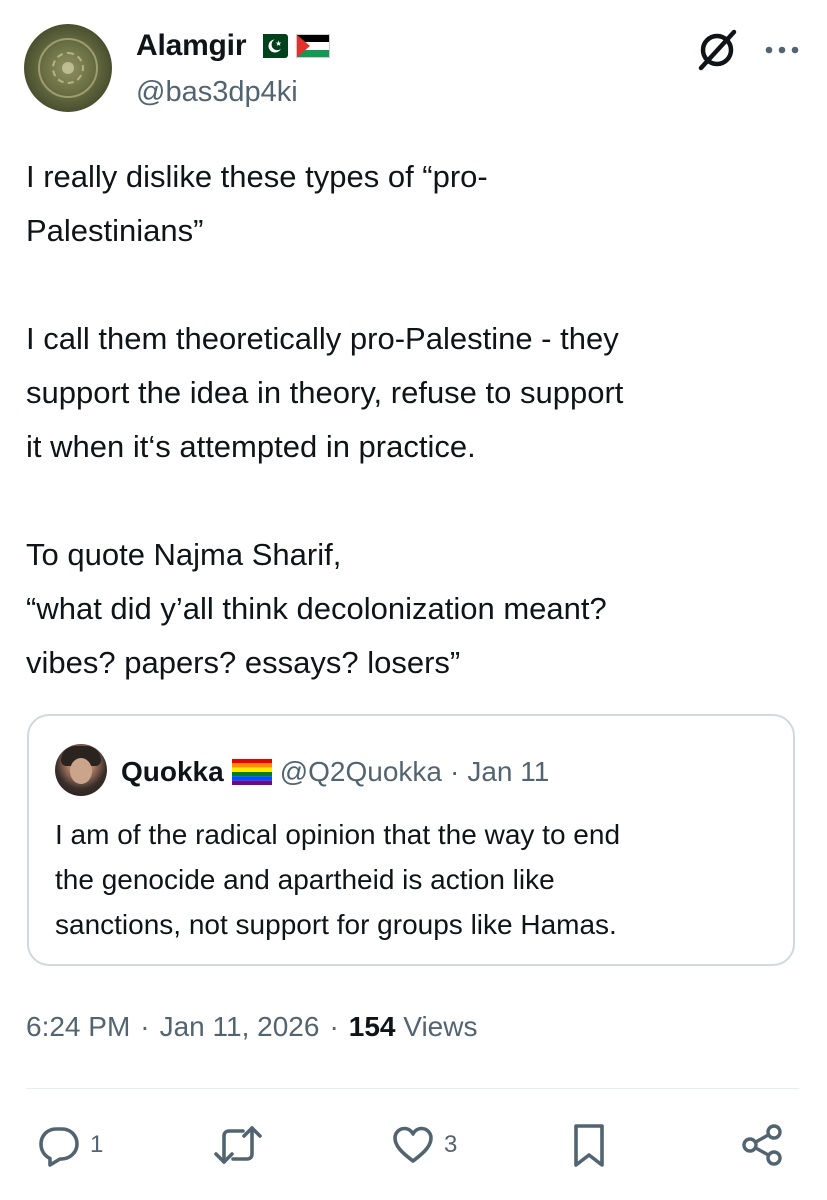 The image size is (827, 1200). I want to click on author-name-row: Alamgir, so click(233, 46).